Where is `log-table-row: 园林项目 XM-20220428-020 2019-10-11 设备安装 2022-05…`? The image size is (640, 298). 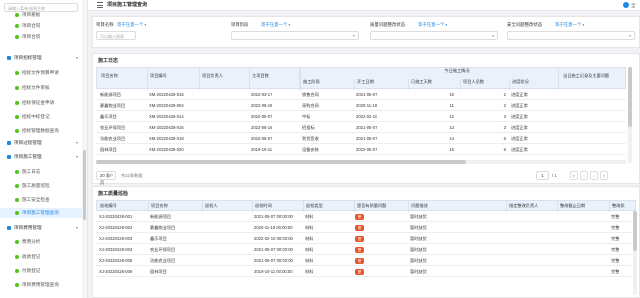
log-table-row: 园林项目 XM-20220428-020 2019-10-11 设备安装 2022-05… is located at coordinates (361, 149).